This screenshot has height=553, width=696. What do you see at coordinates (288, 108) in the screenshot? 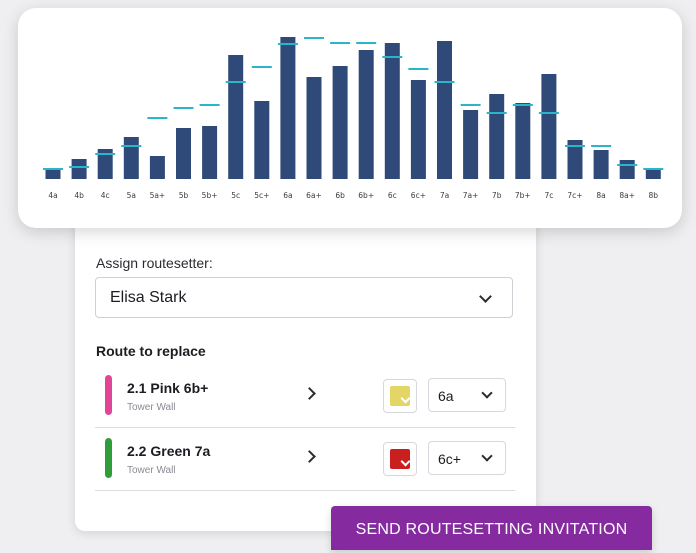
I see `bar-6a` at bounding box center [288, 108].